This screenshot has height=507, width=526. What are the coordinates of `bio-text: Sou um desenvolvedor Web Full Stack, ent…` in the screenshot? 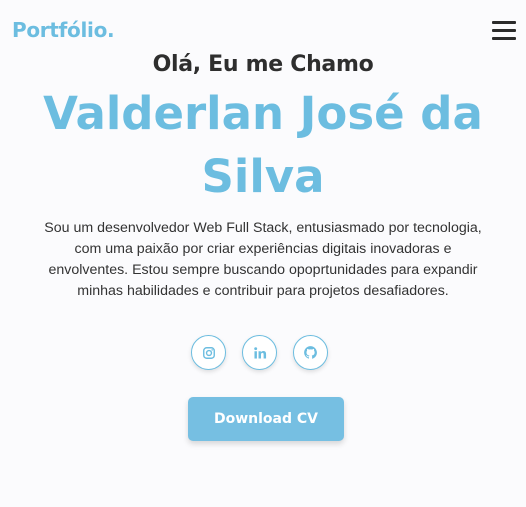 It's located at (263, 259).